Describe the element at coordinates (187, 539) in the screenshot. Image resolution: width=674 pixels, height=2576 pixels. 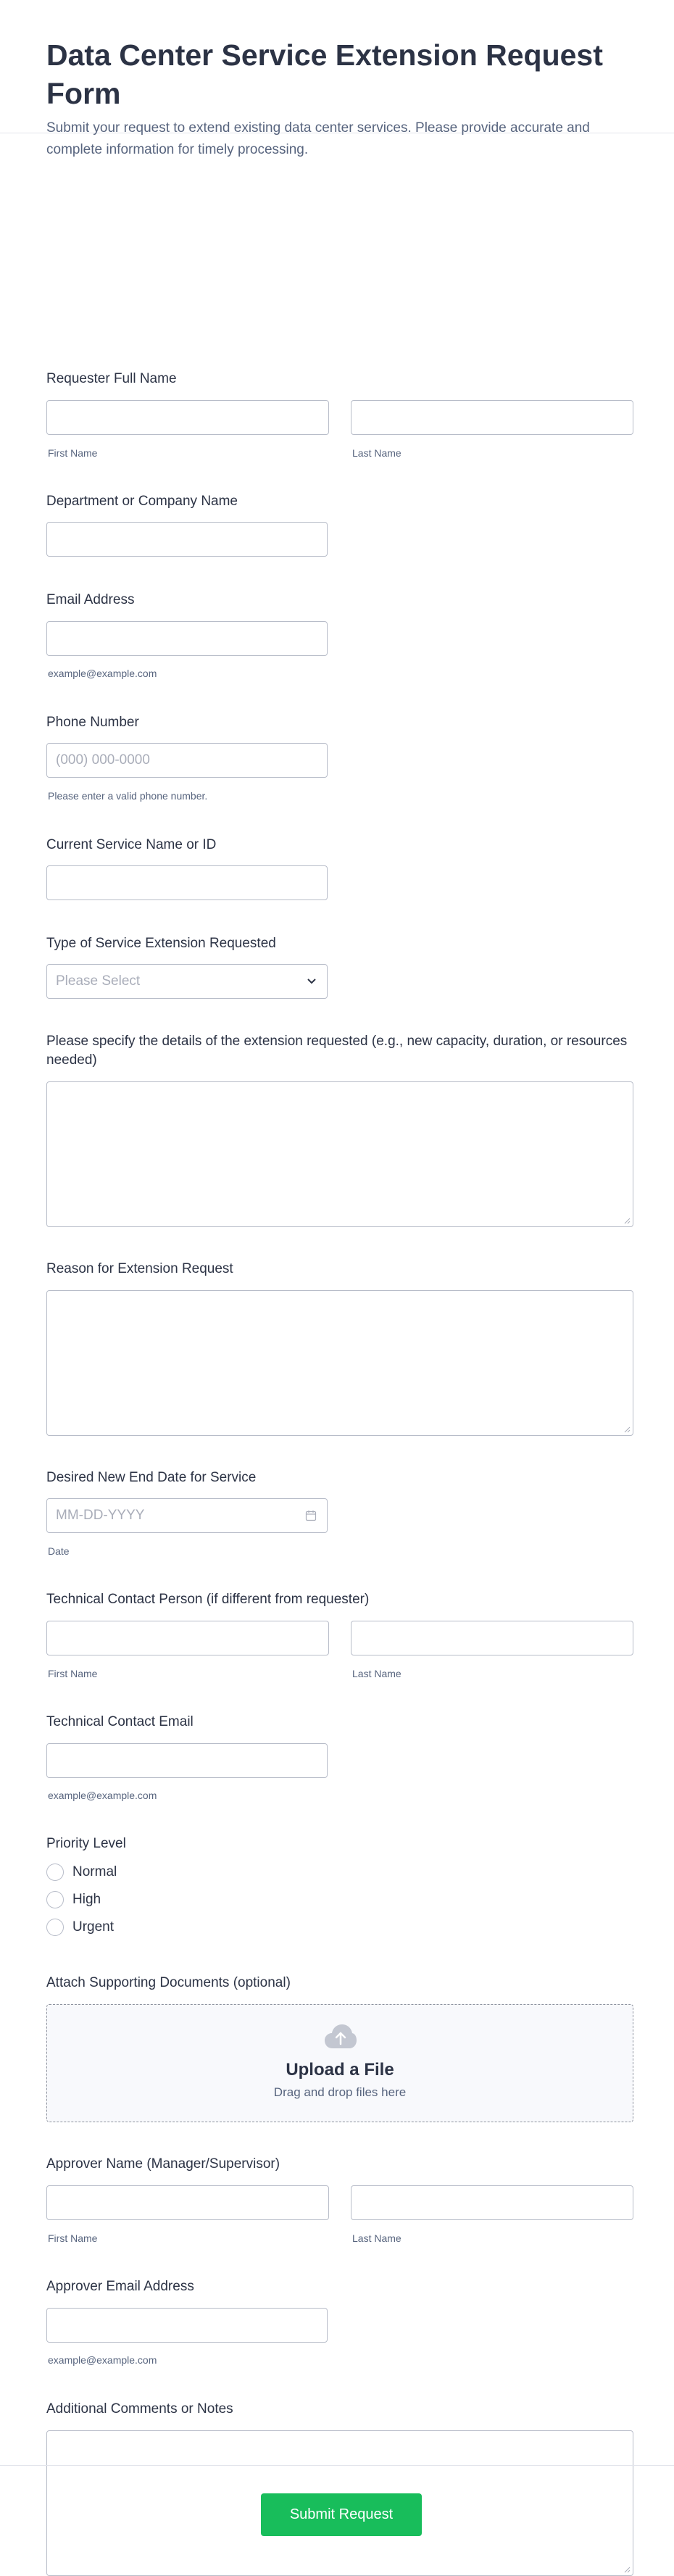
I see `department-input` at that location.